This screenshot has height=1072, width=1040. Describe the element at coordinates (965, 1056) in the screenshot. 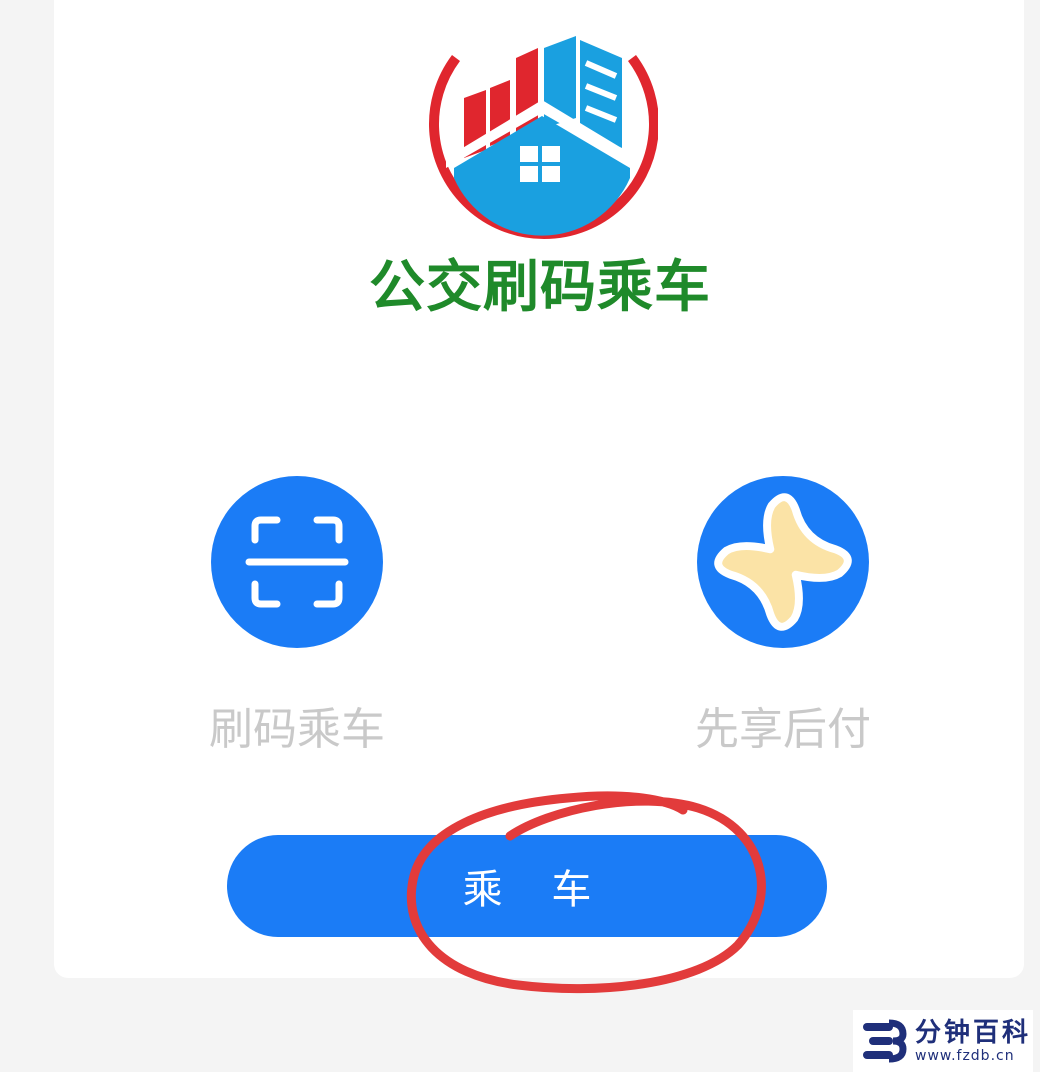

I see `watermark-url: www.fzdb.cn` at that location.